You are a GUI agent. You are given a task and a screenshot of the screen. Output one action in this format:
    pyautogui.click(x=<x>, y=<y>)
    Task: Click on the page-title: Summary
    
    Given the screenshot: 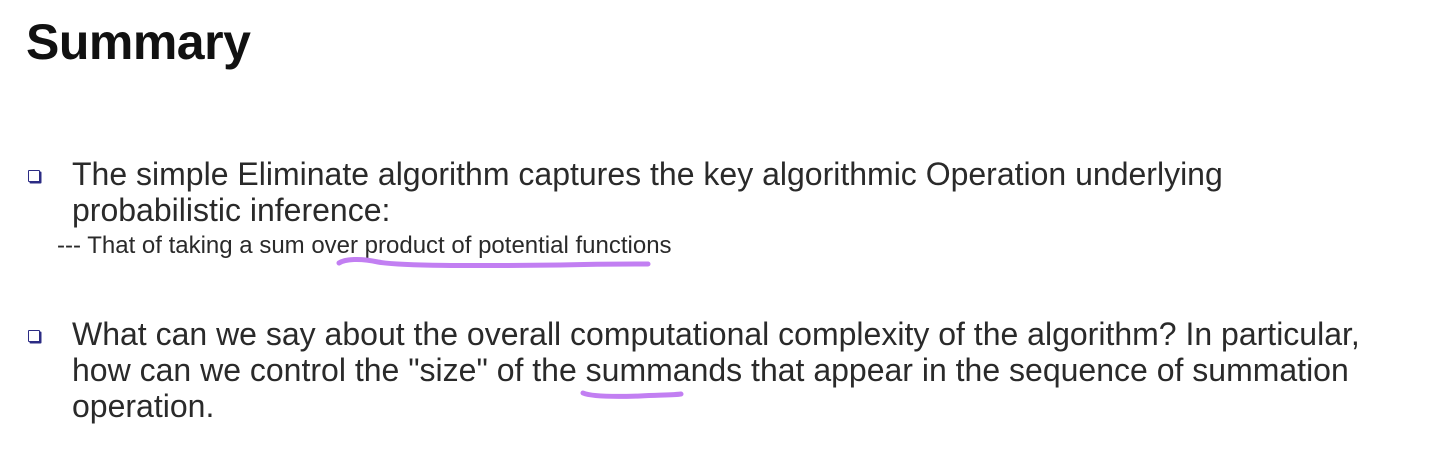 What is the action you would take?
    pyautogui.click(x=138, y=42)
    